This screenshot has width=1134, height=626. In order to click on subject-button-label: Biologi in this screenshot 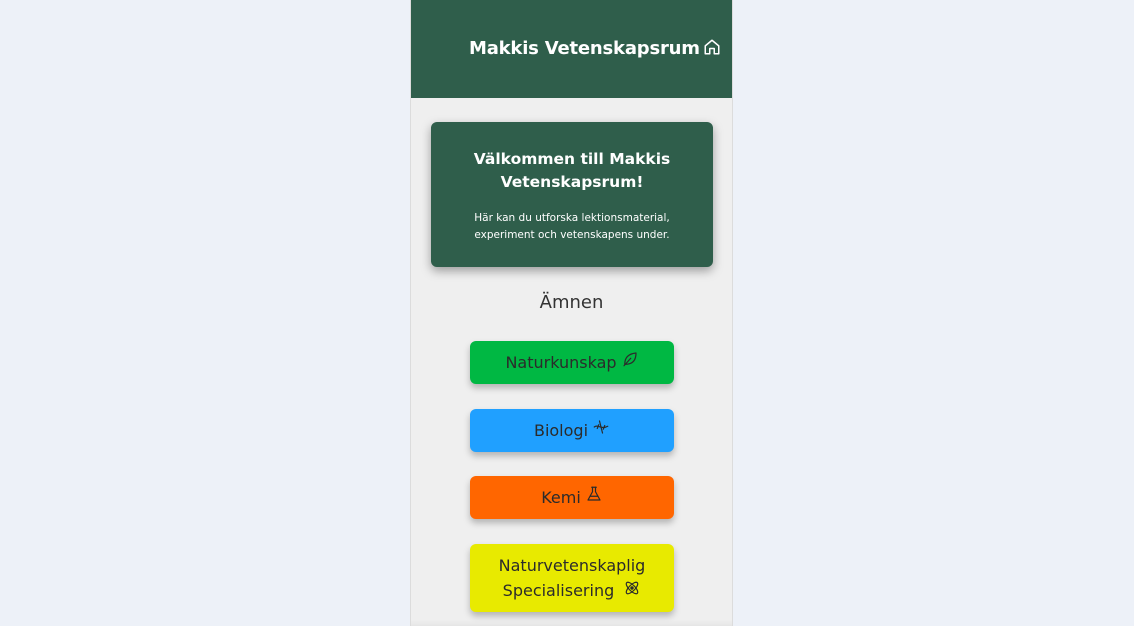, I will do `click(561, 430)`.